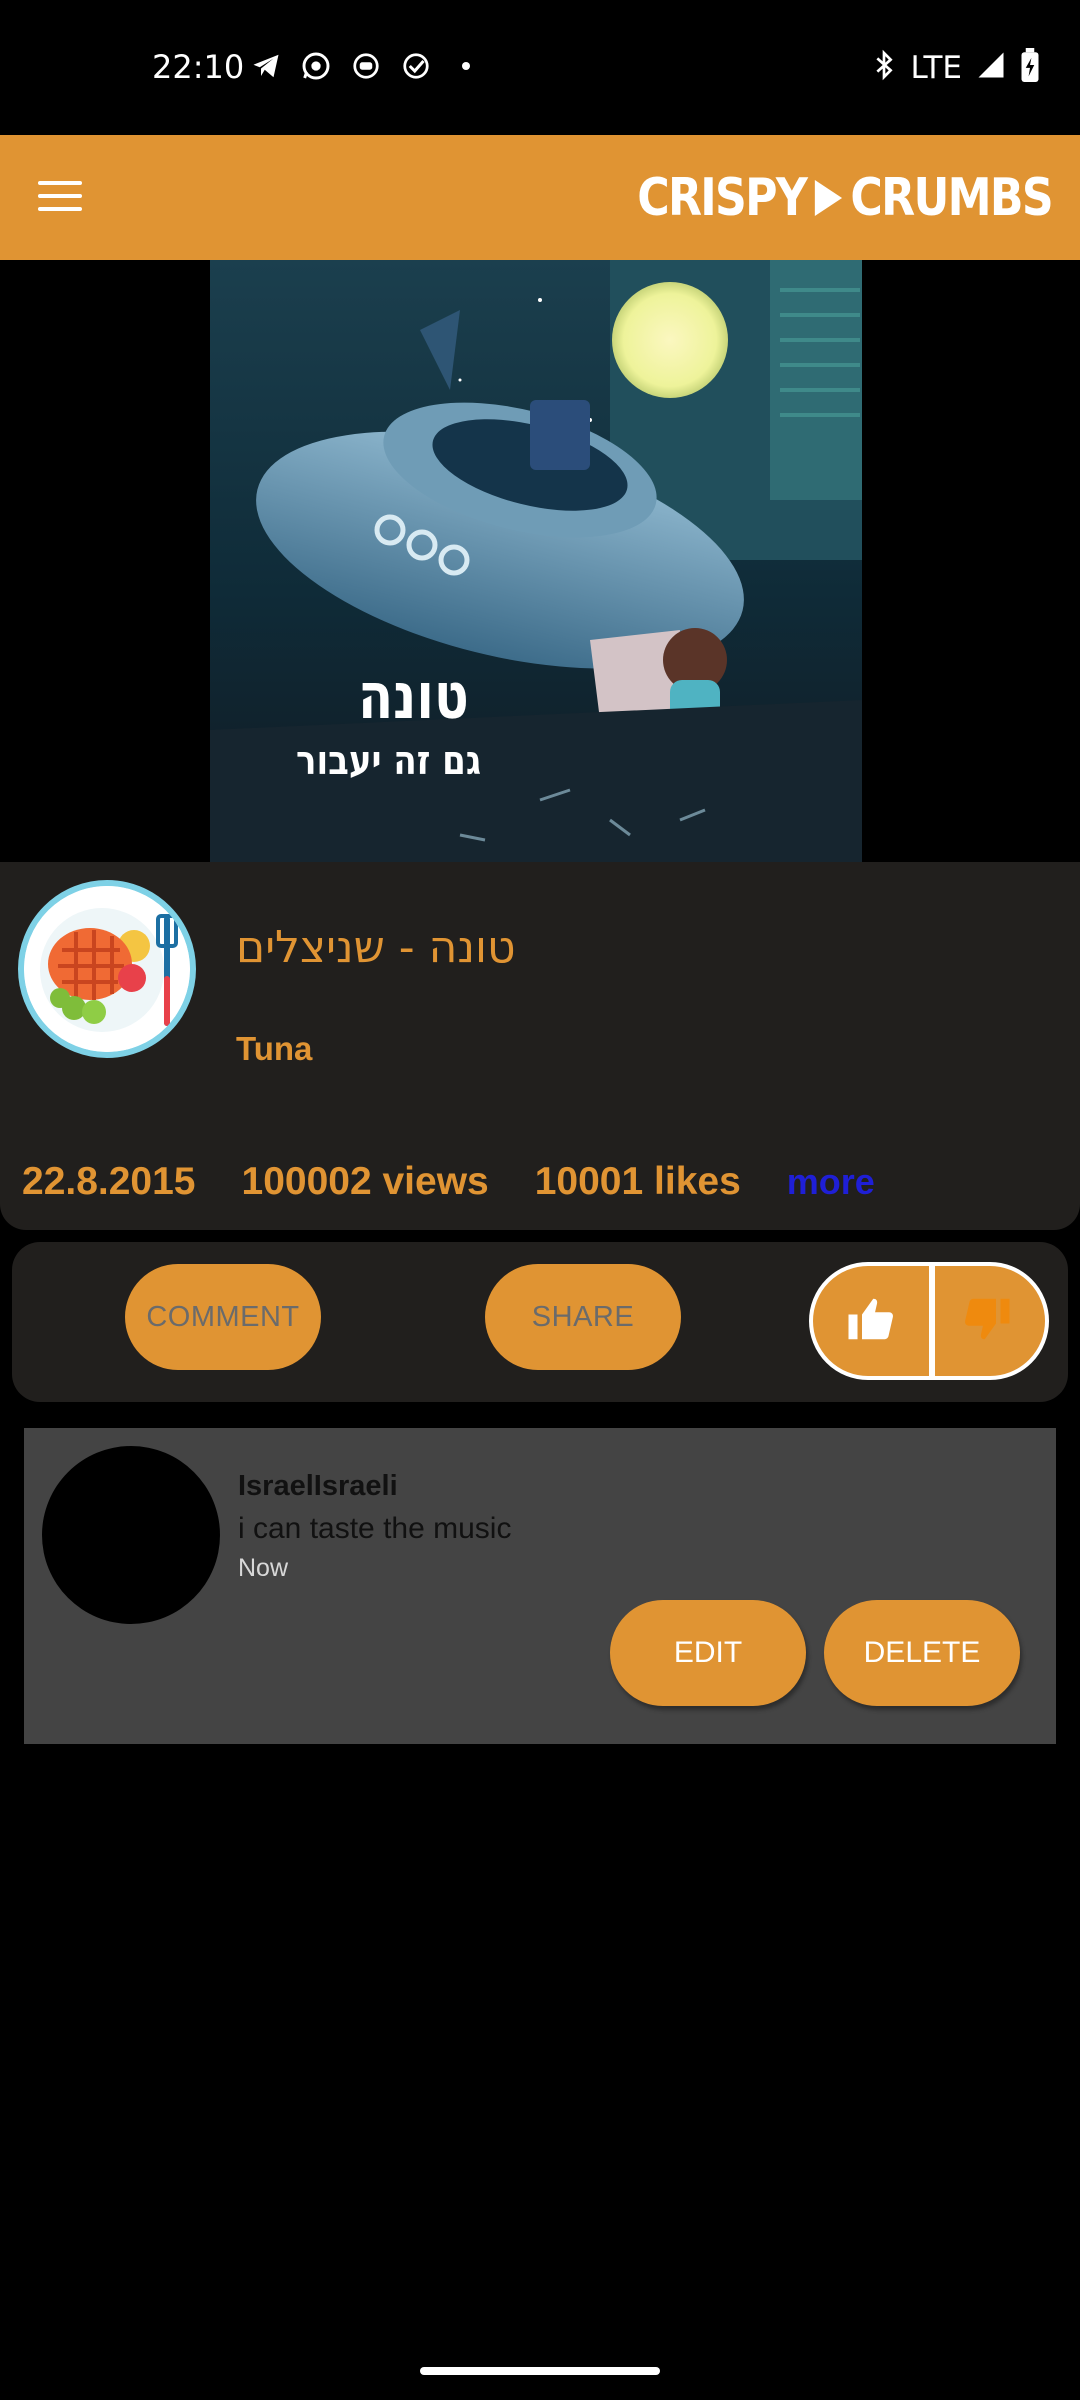  Describe the element at coordinates (274, 1049) in the screenshot. I see `channel-name: Tuna` at that location.